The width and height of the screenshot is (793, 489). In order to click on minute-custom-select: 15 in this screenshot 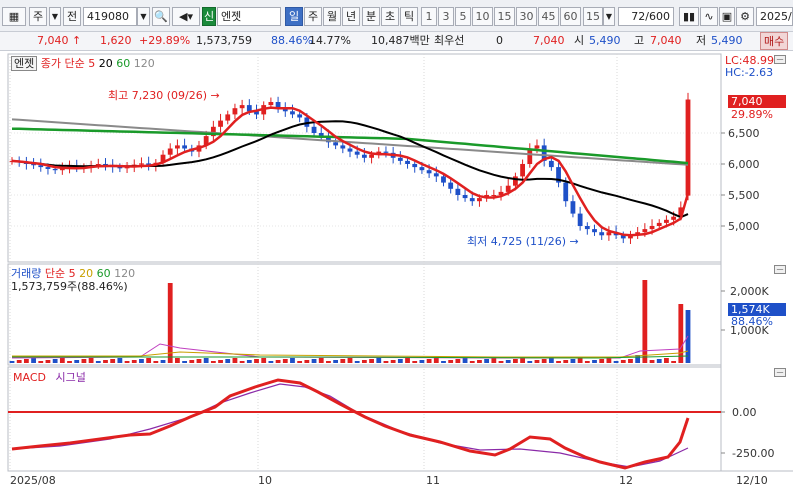, I will do `click(593, 16)`.